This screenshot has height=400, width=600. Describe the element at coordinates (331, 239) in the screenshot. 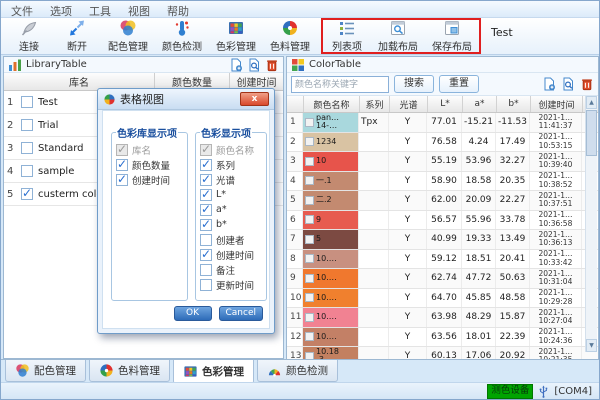

I see `color-swatch: 5` at that location.